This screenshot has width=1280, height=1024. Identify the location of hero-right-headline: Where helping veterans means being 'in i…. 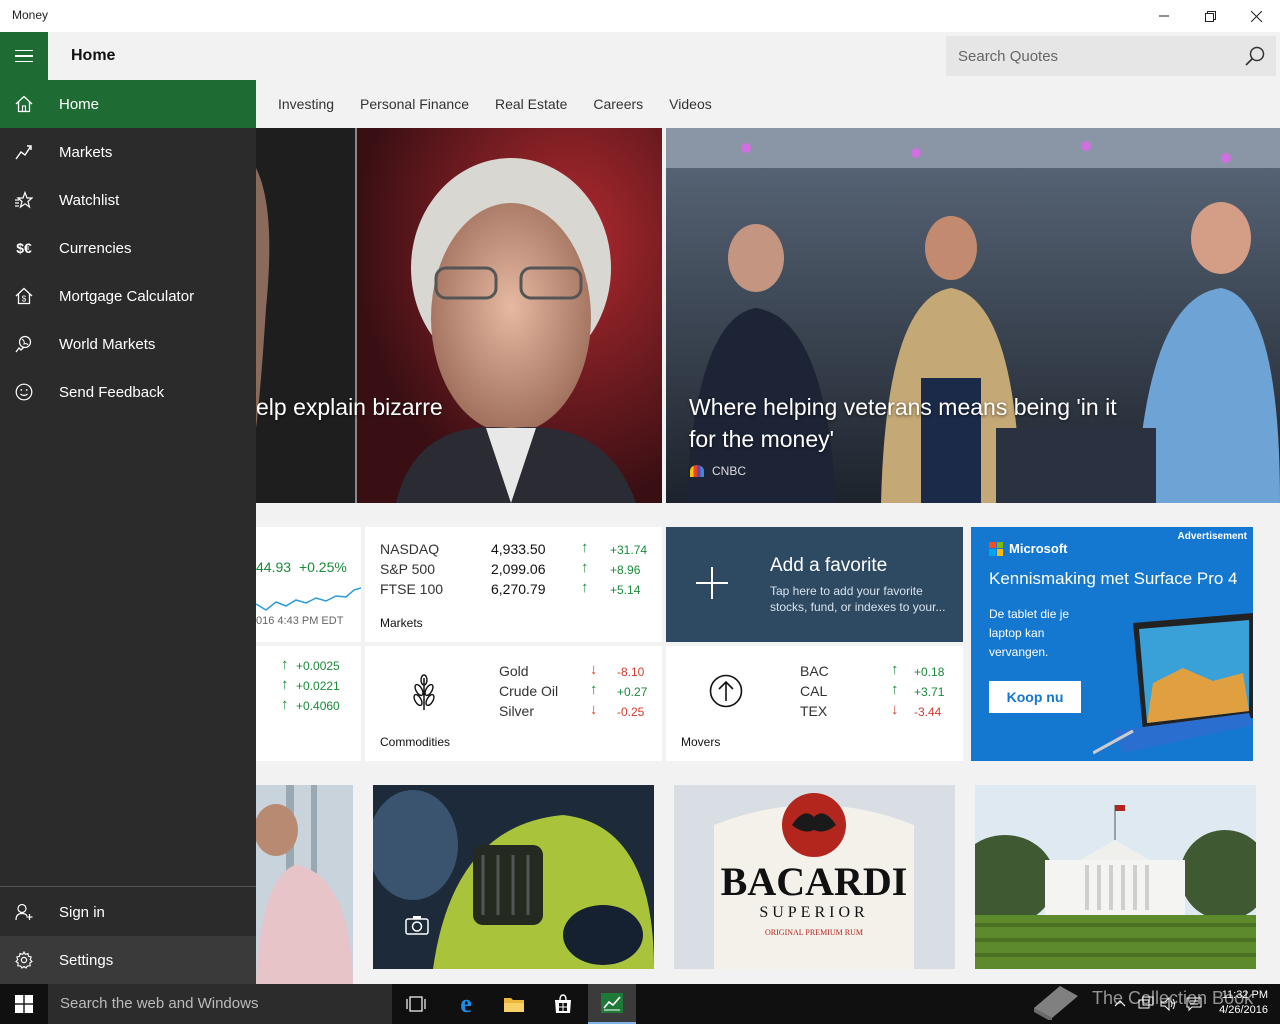
(914, 423).